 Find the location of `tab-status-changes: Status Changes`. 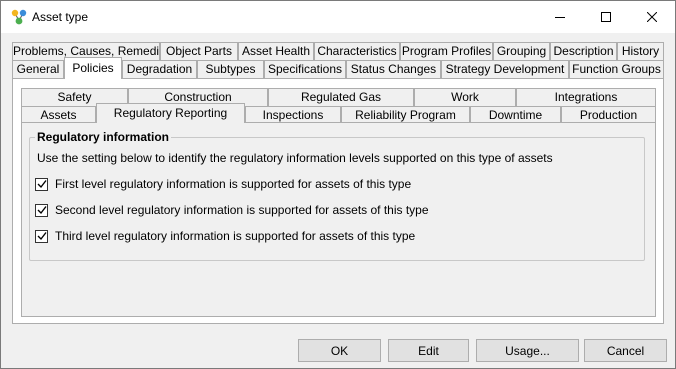

tab-status-changes: Status Changes is located at coordinates (393, 69).